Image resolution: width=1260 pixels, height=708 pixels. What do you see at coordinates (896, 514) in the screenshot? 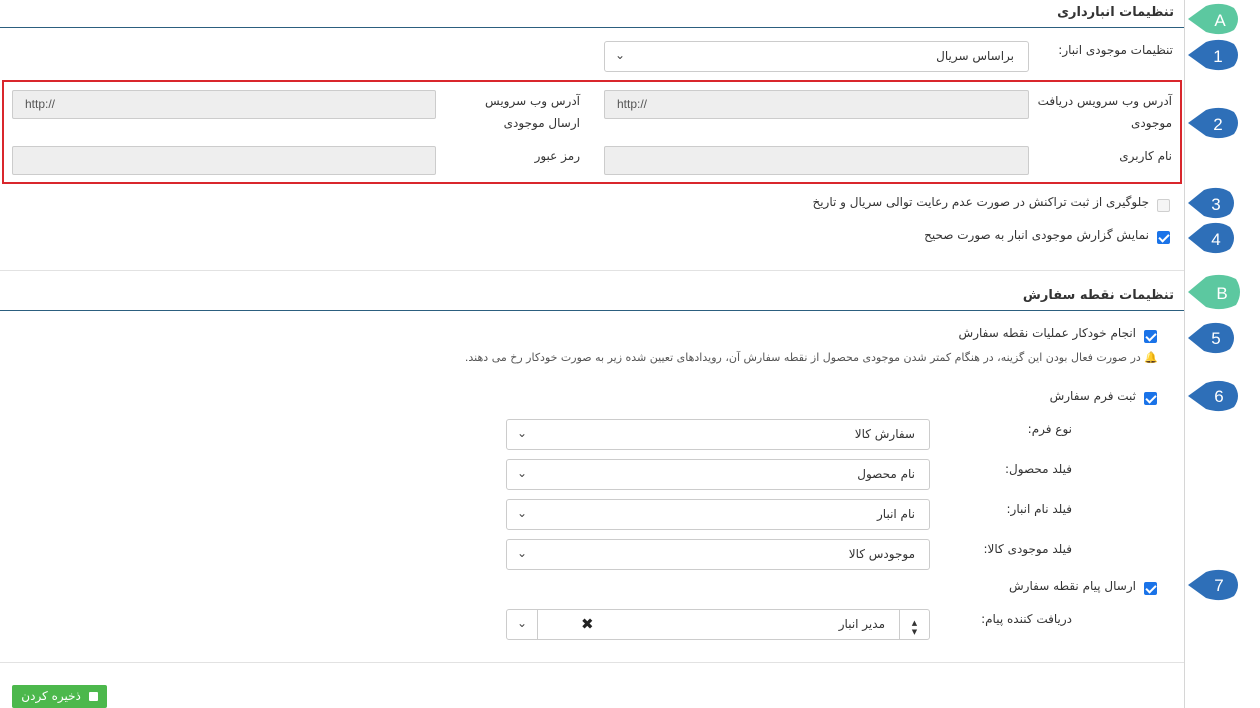
I see `warehouse-field-value: نام انبار` at bounding box center [896, 514].